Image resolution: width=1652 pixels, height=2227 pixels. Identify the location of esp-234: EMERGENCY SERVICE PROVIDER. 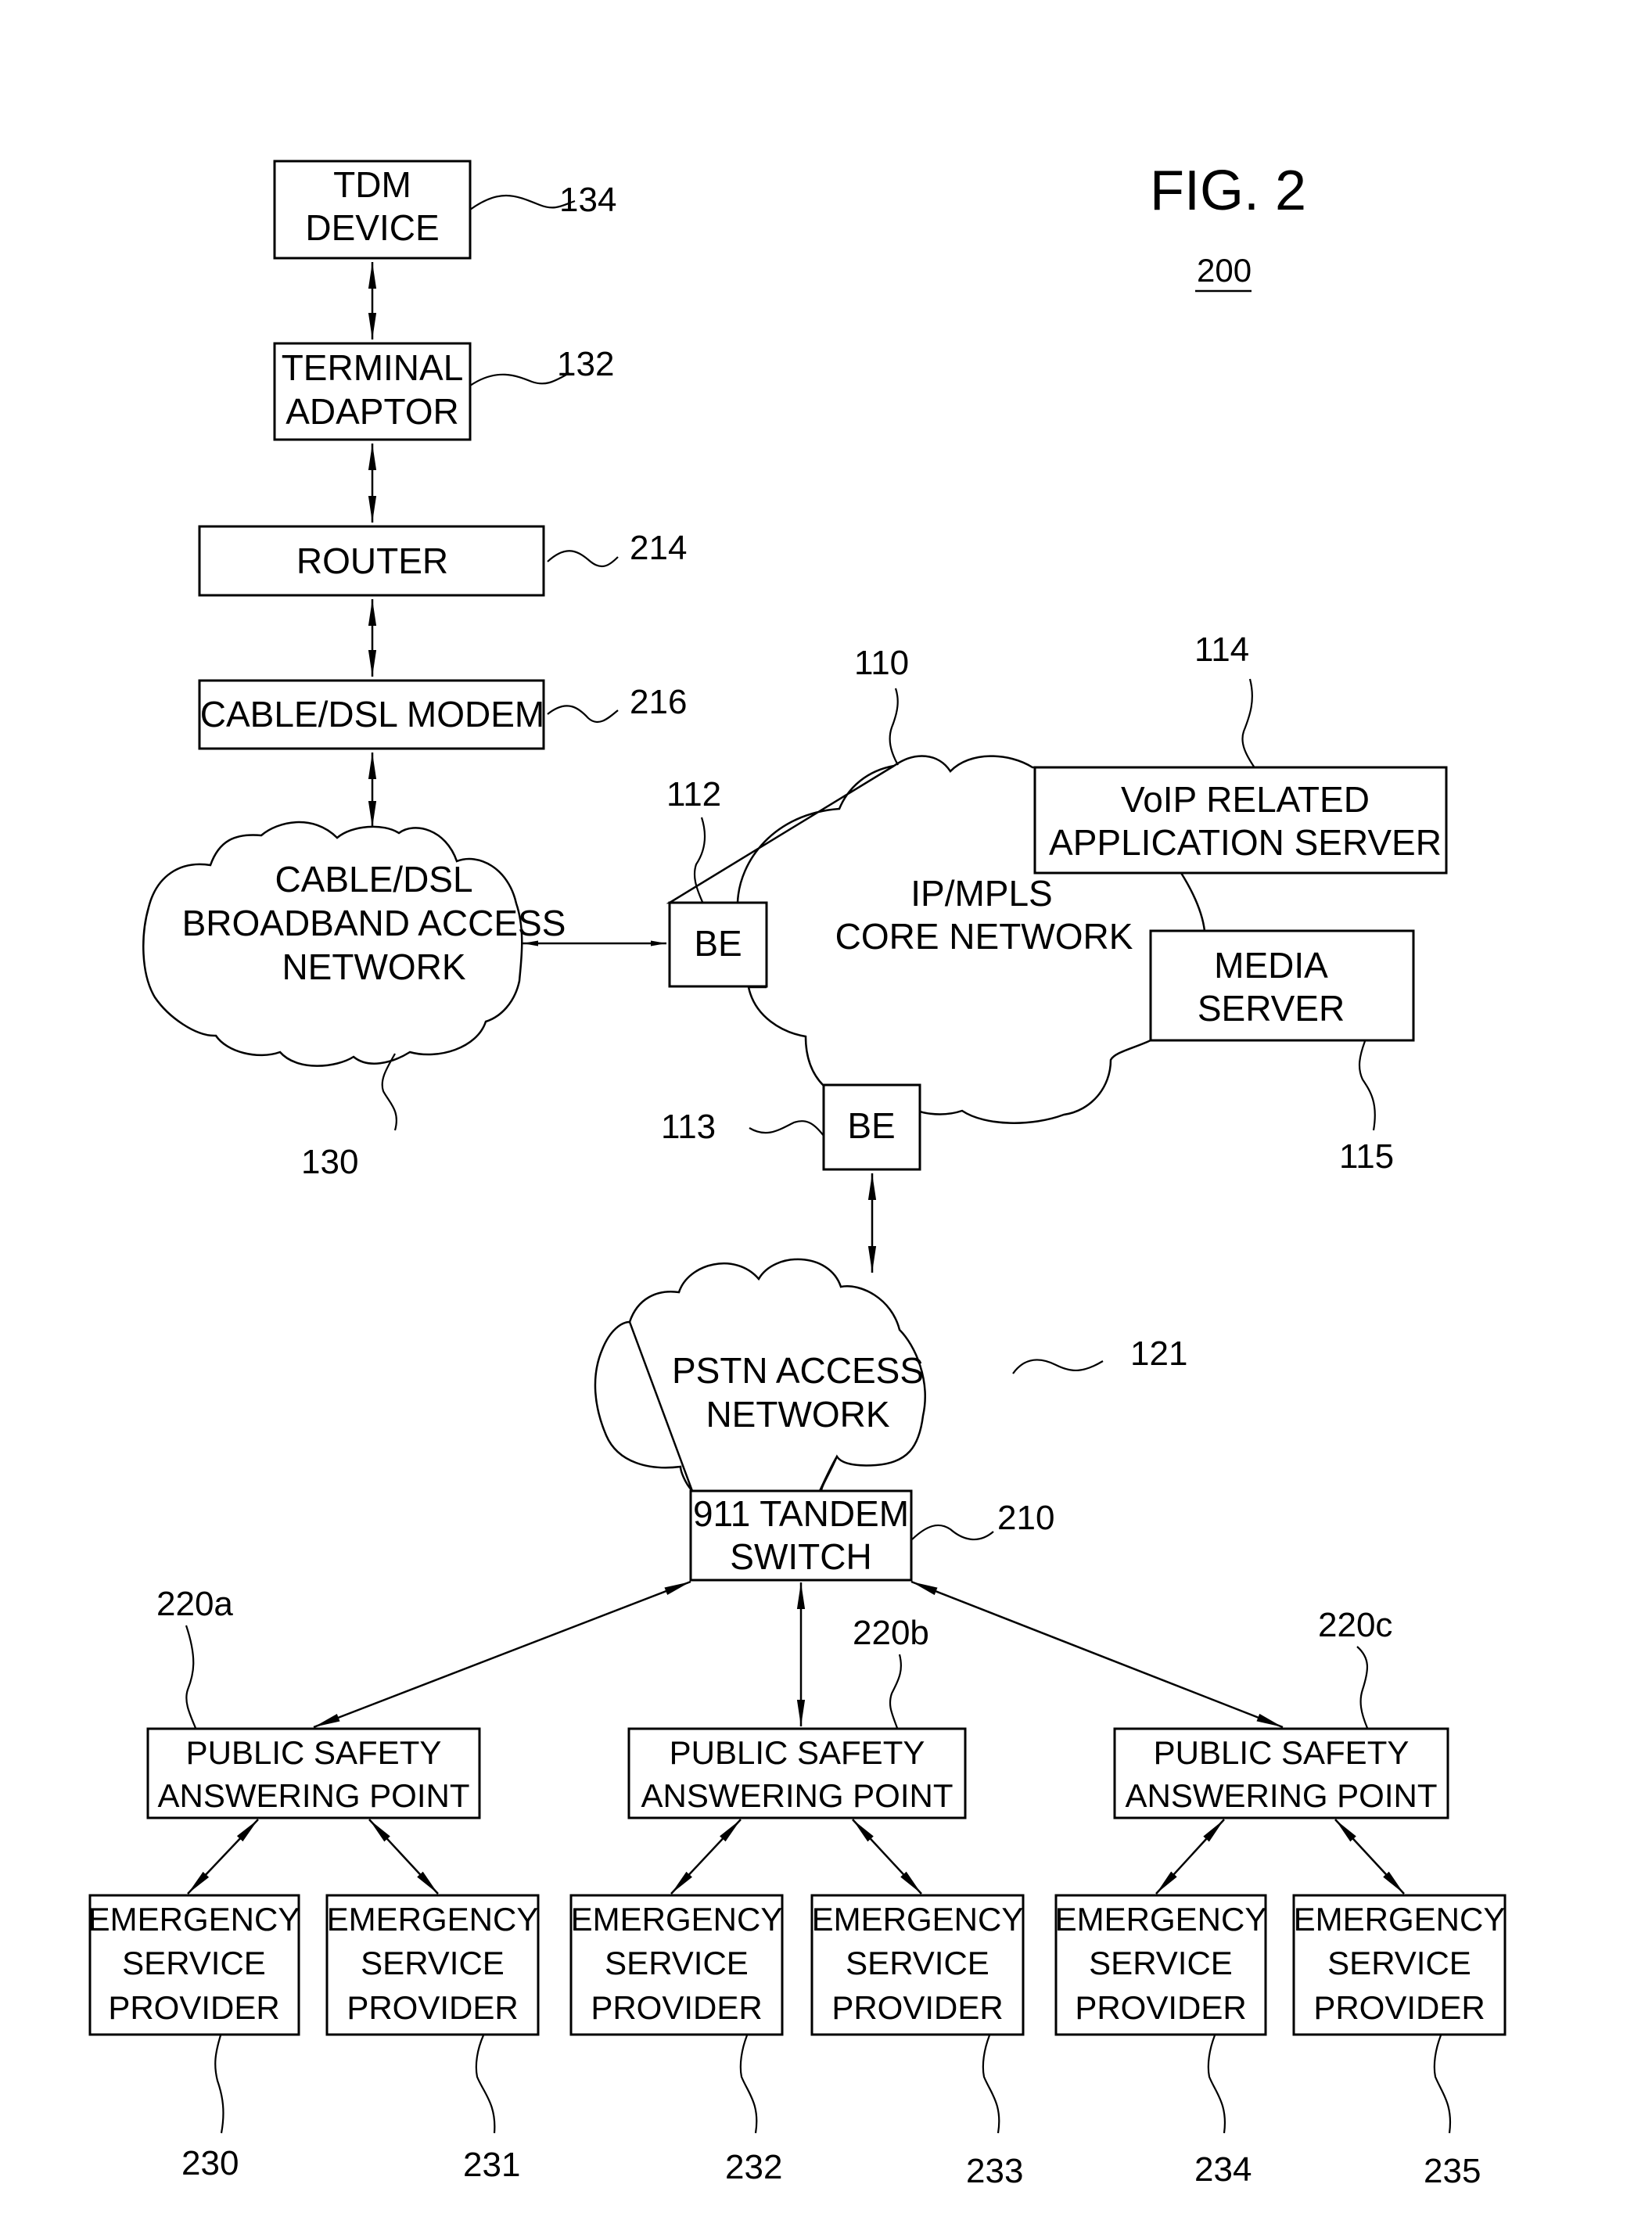
(1161, 1965).